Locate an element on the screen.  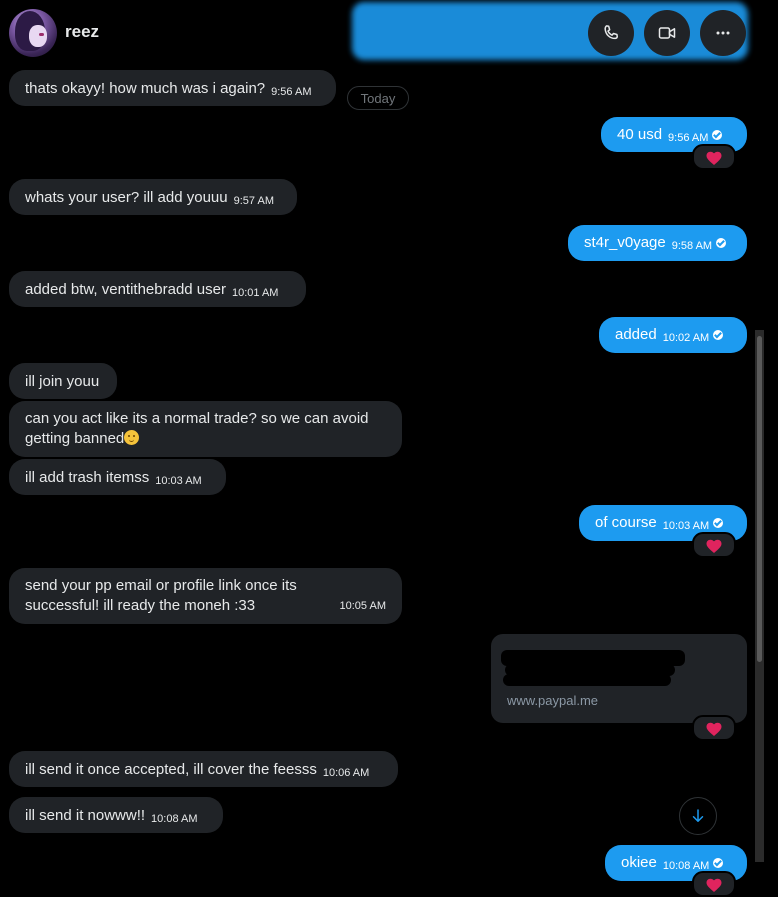
outgoing-message: st4r_v0yage 9:58 AM is located at coordinates (657, 243).